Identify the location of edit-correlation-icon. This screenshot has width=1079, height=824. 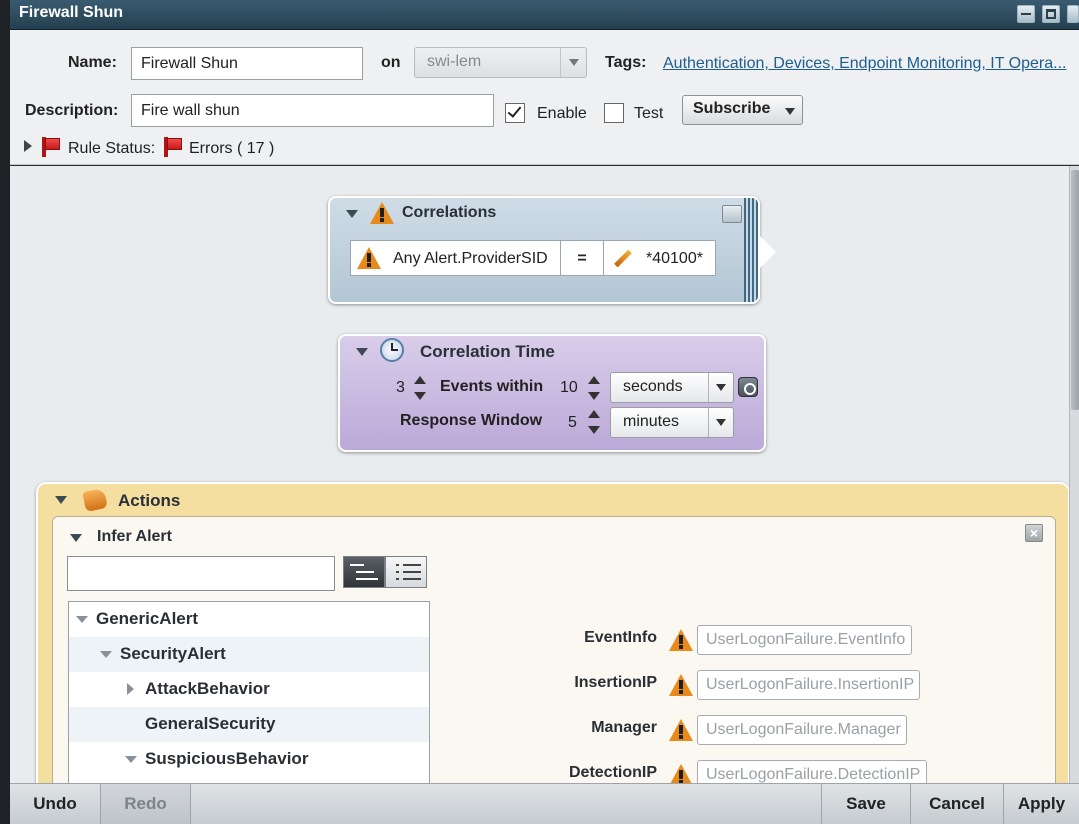
(732, 214).